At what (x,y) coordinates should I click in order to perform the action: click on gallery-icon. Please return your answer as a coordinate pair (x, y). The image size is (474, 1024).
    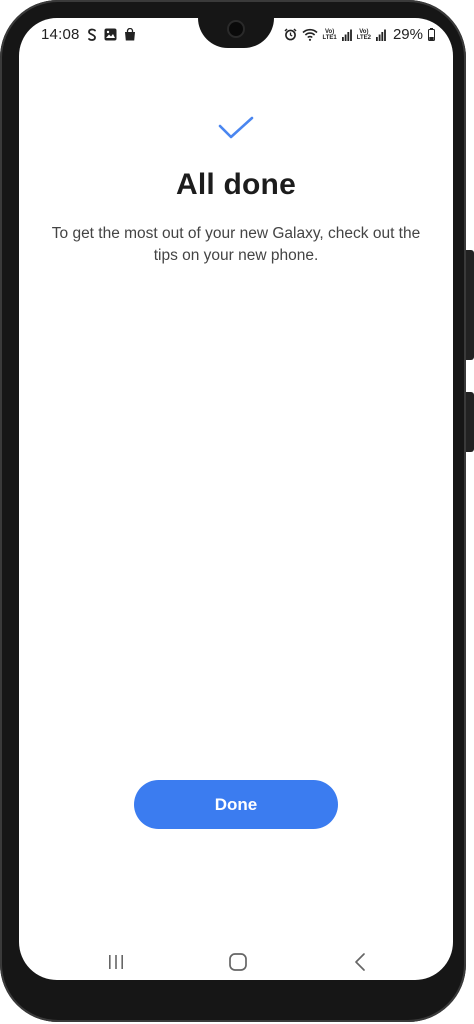
    Looking at the image, I should click on (110, 34).